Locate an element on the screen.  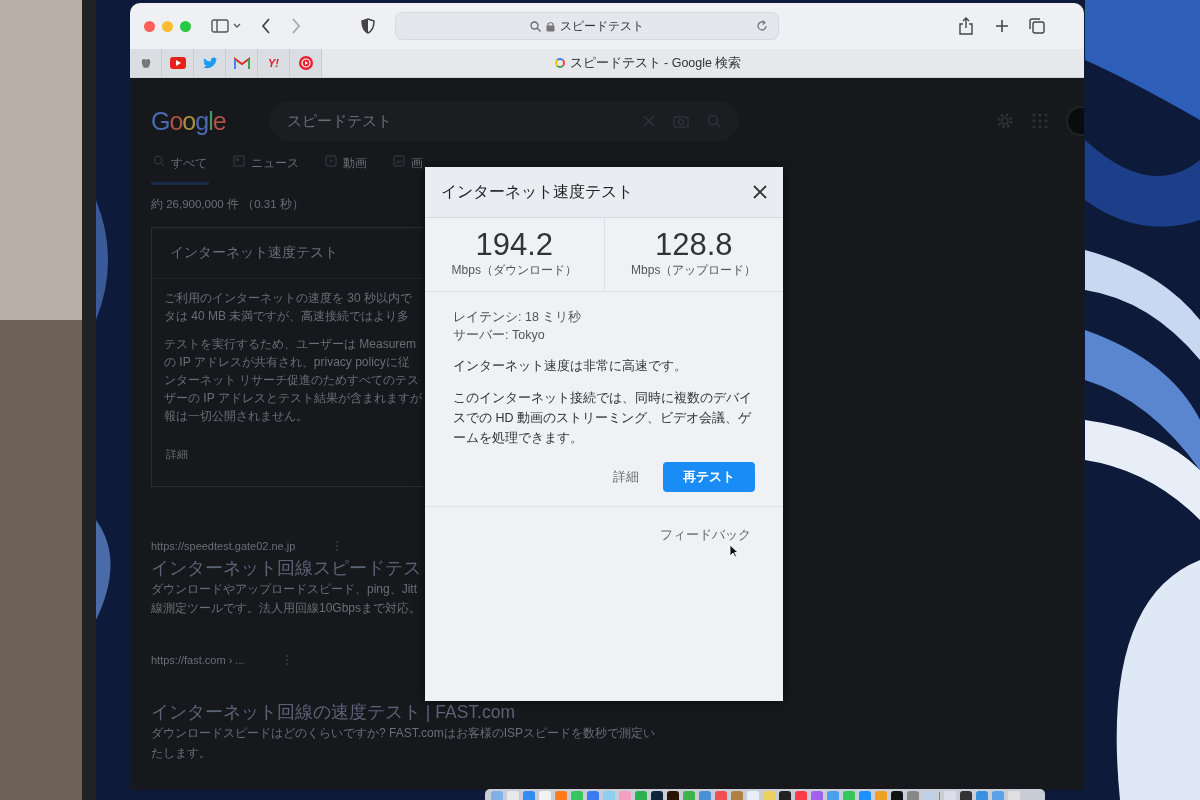
sidebar-icon is located at coordinates (226, 26).